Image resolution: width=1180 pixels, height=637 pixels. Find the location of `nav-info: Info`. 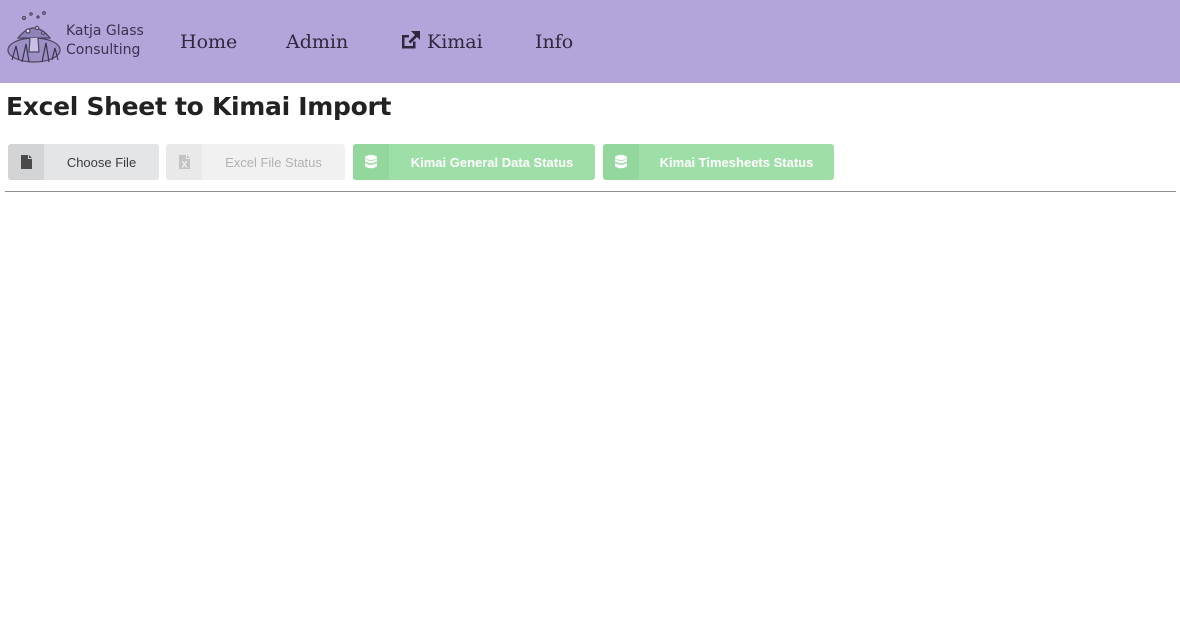

nav-info: Info is located at coordinates (554, 43).